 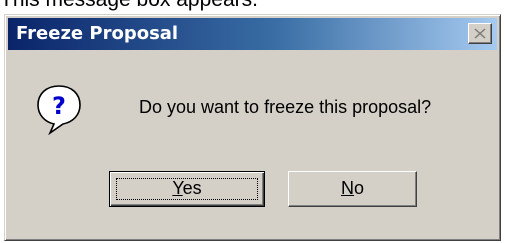 What do you see at coordinates (97, 33) in the screenshot?
I see `dialog-title: Freeze Proposal` at bounding box center [97, 33].